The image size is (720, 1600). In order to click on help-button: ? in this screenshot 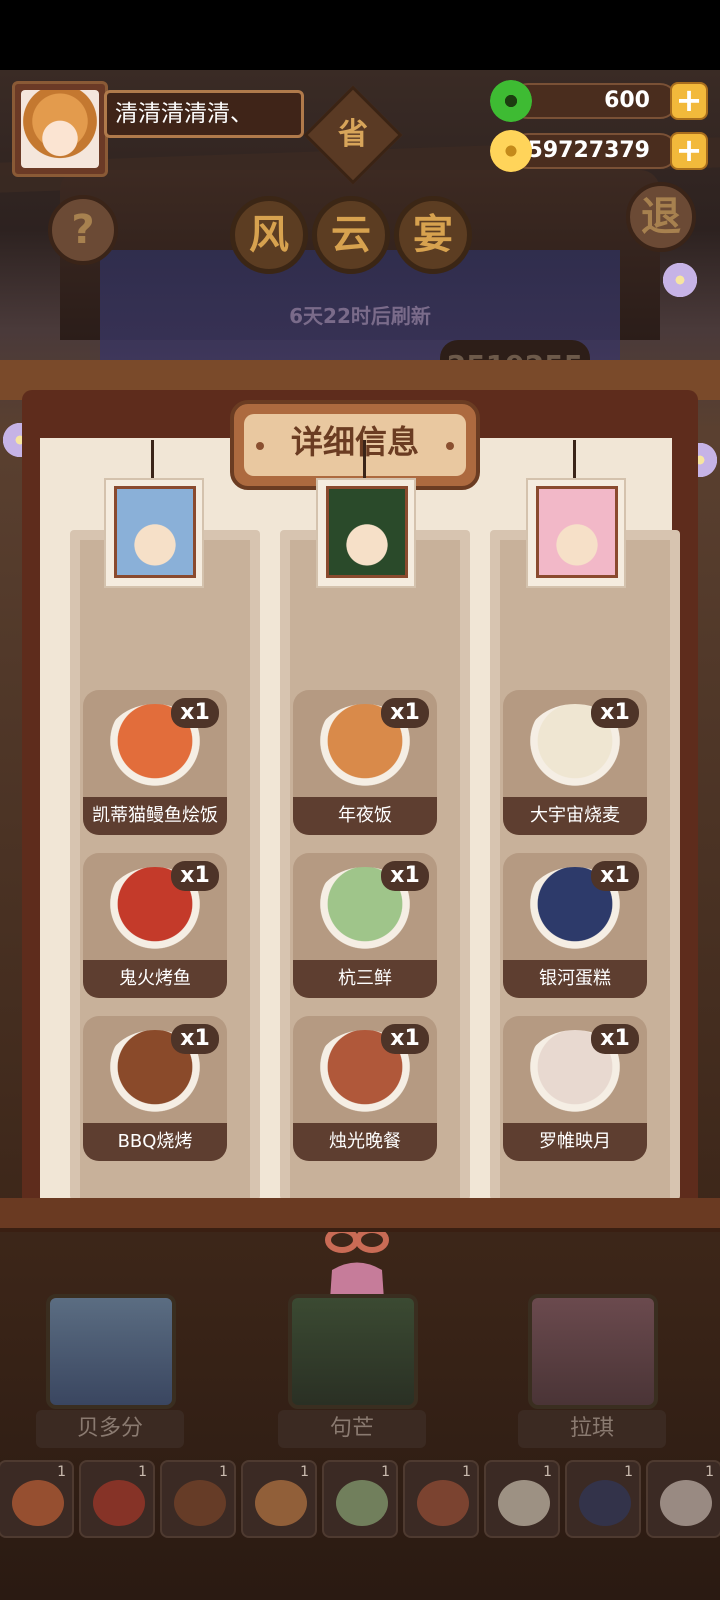, I will do `click(83, 230)`.